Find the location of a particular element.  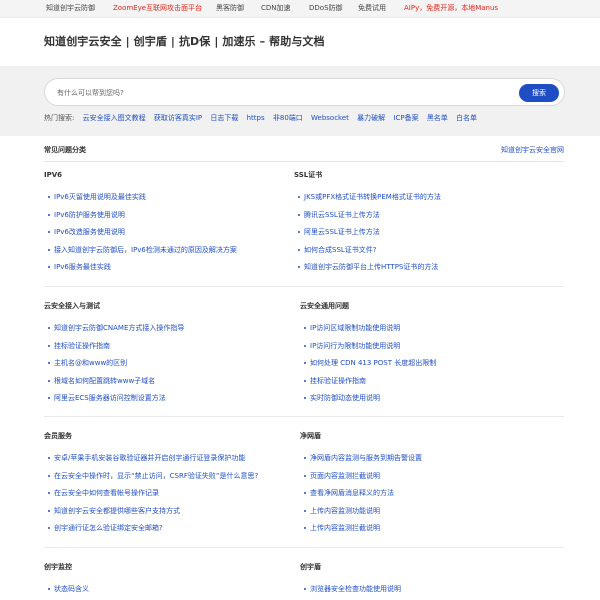

list-item: 在云安全中如何查看帐号操作记录 is located at coordinates (164, 498).